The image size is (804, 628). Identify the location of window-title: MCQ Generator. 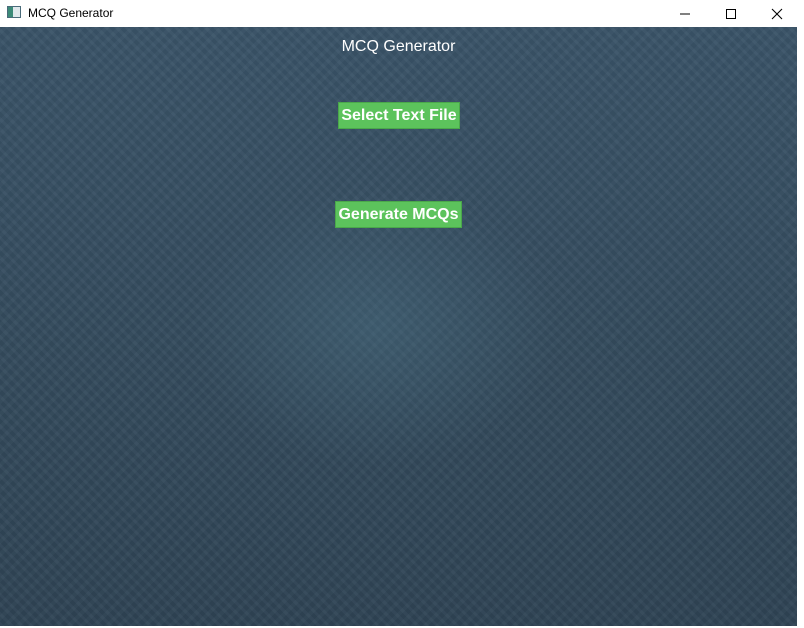
(71, 13).